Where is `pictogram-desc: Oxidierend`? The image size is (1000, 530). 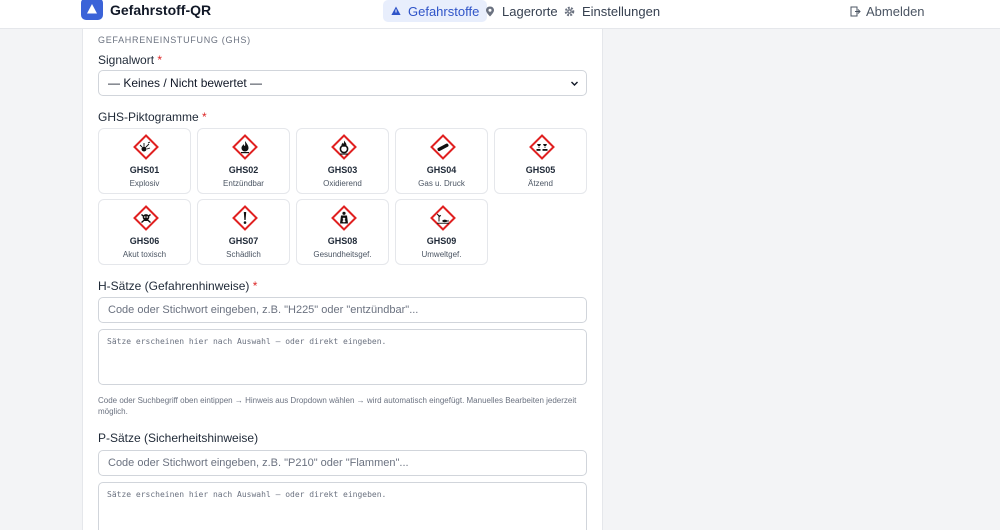
pictogram-desc: Oxidierend is located at coordinates (342, 183).